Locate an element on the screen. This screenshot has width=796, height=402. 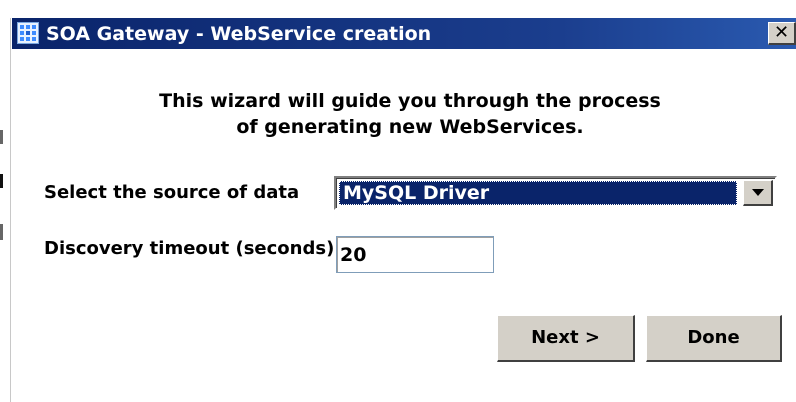
title-bar: SOA Gateway - WebService creation ✕ is located at coordinates (404, 33).